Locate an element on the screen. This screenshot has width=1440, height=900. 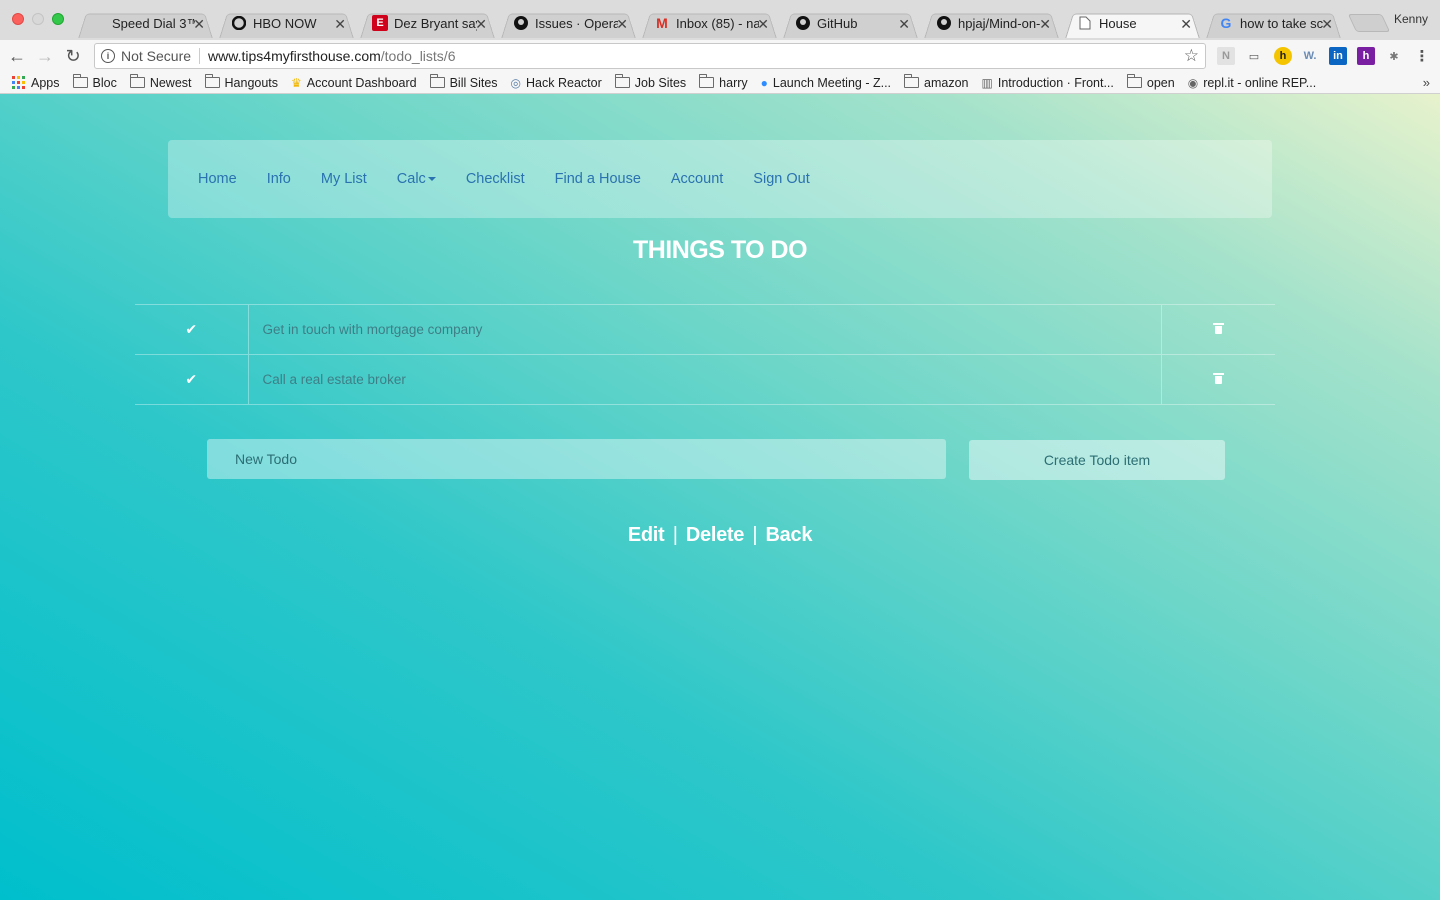
todo-text: Call a real estate broker is located at coordinates (334, 379).